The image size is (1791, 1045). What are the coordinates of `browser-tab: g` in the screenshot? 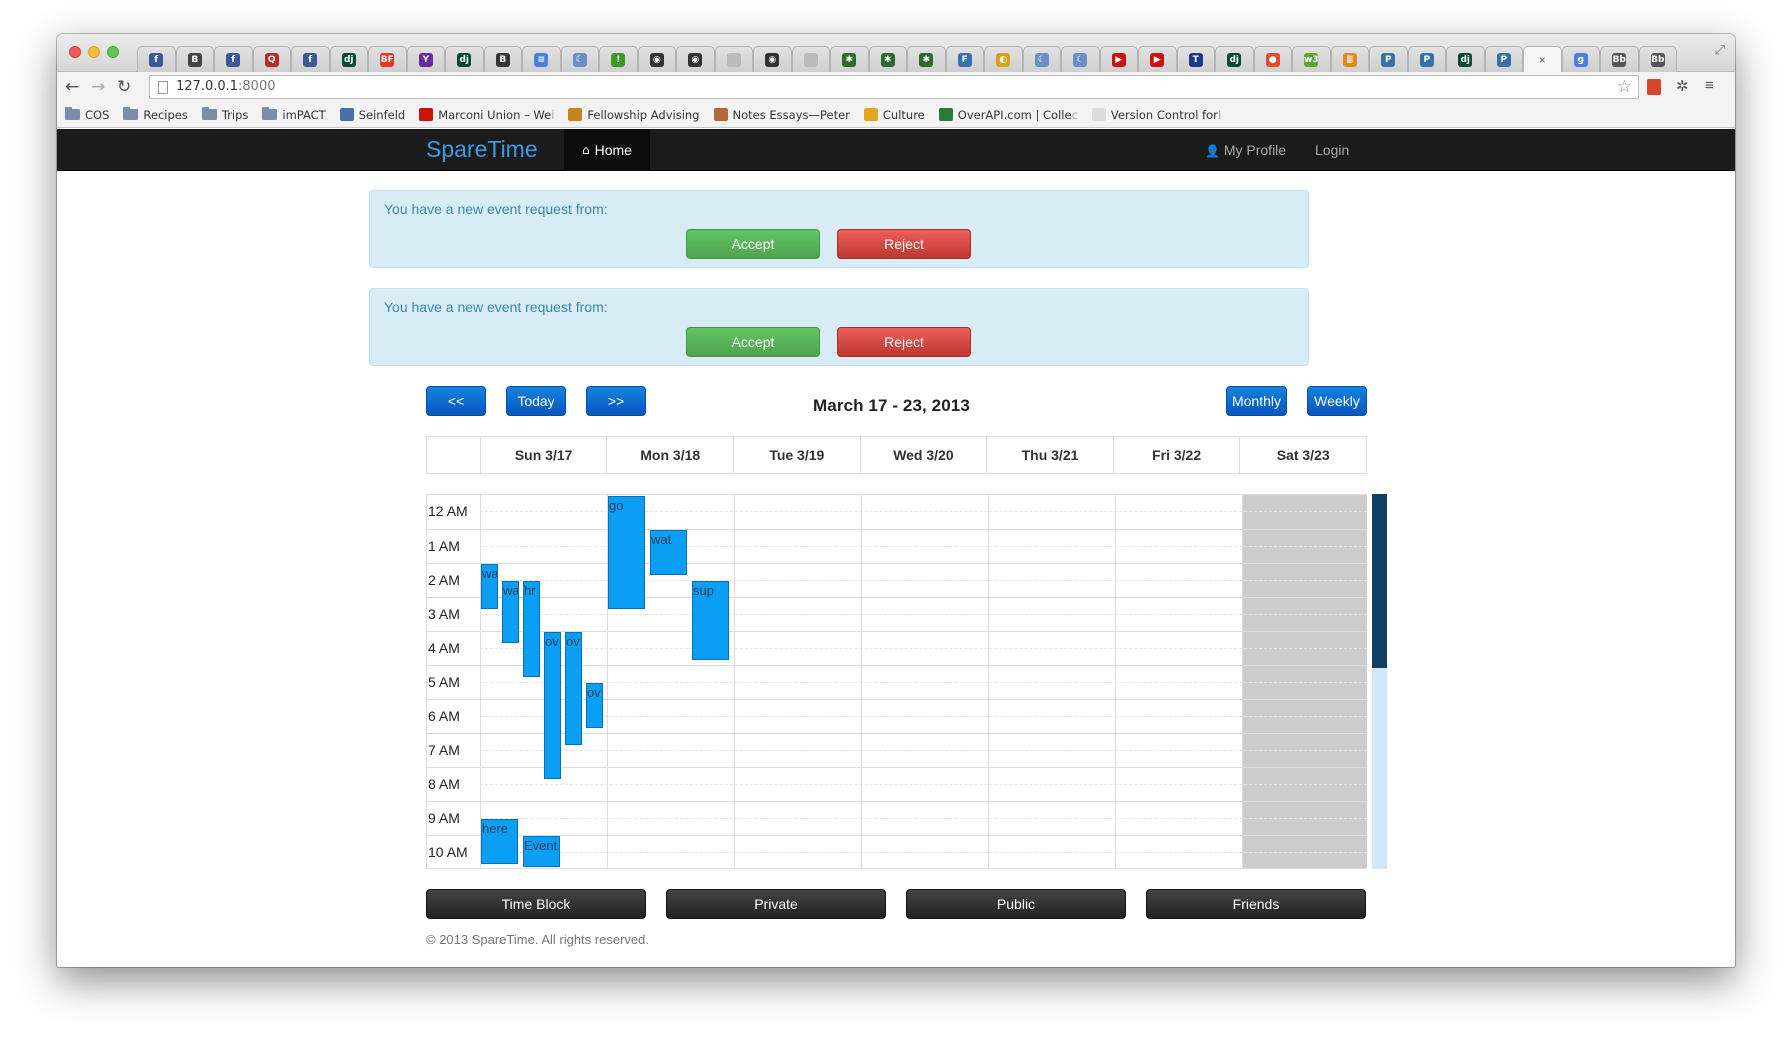 It's located at (1580, 59).